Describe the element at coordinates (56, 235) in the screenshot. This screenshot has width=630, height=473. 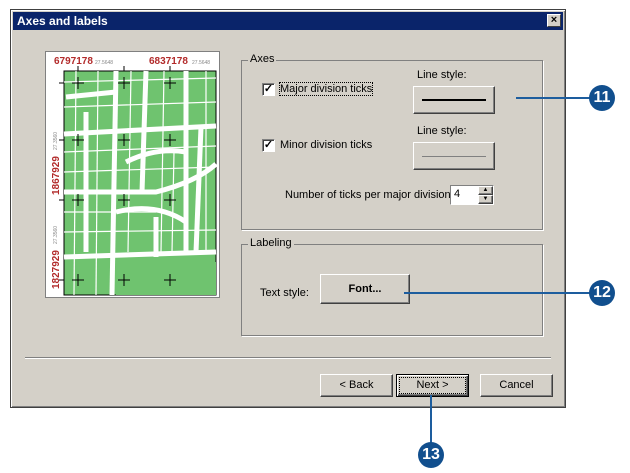
I see `left-axis-small-2: 27.3560` at that location.